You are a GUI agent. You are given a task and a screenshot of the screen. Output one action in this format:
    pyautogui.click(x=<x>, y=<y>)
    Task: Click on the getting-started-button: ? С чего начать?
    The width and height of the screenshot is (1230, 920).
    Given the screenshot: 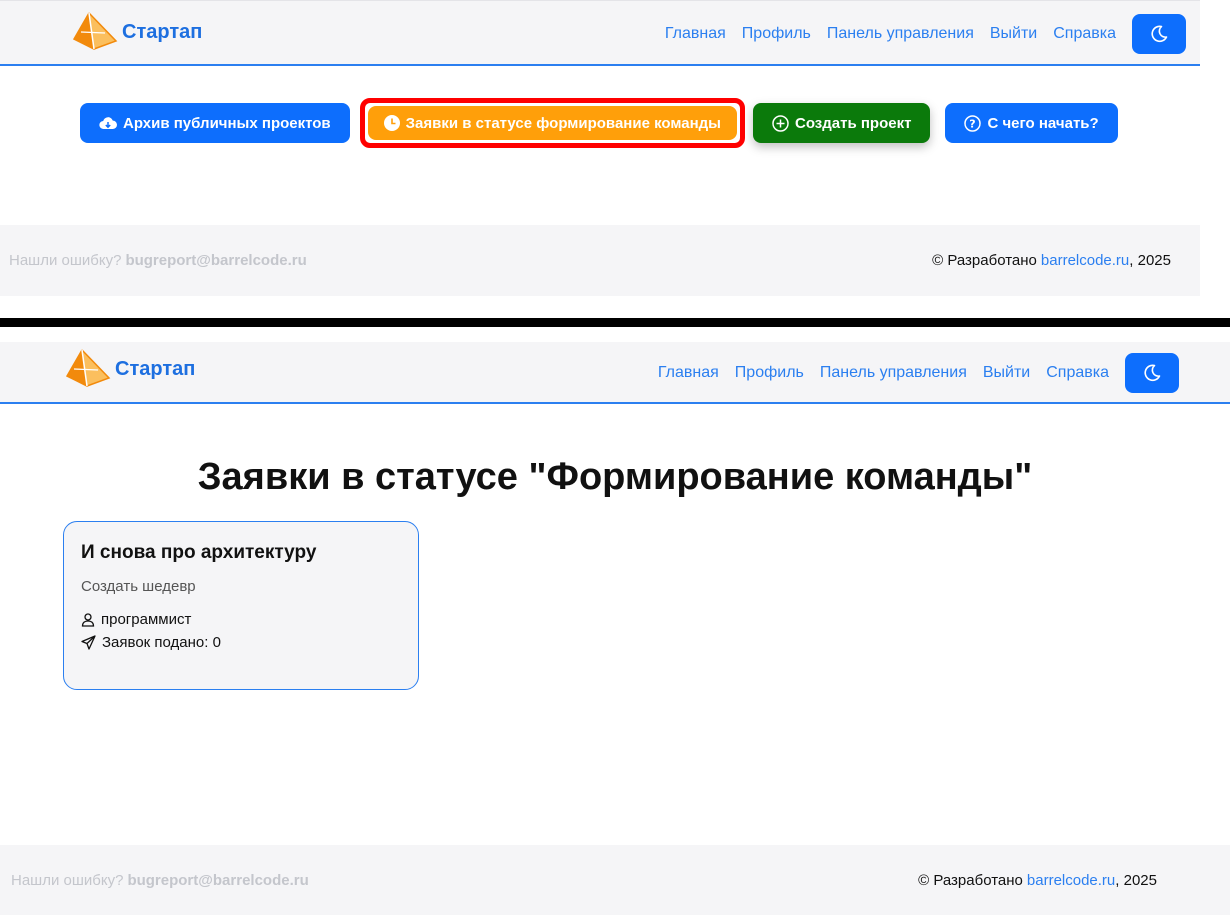 What is the action you would take?
    pyautogui.click(x=1031, y=123)
    